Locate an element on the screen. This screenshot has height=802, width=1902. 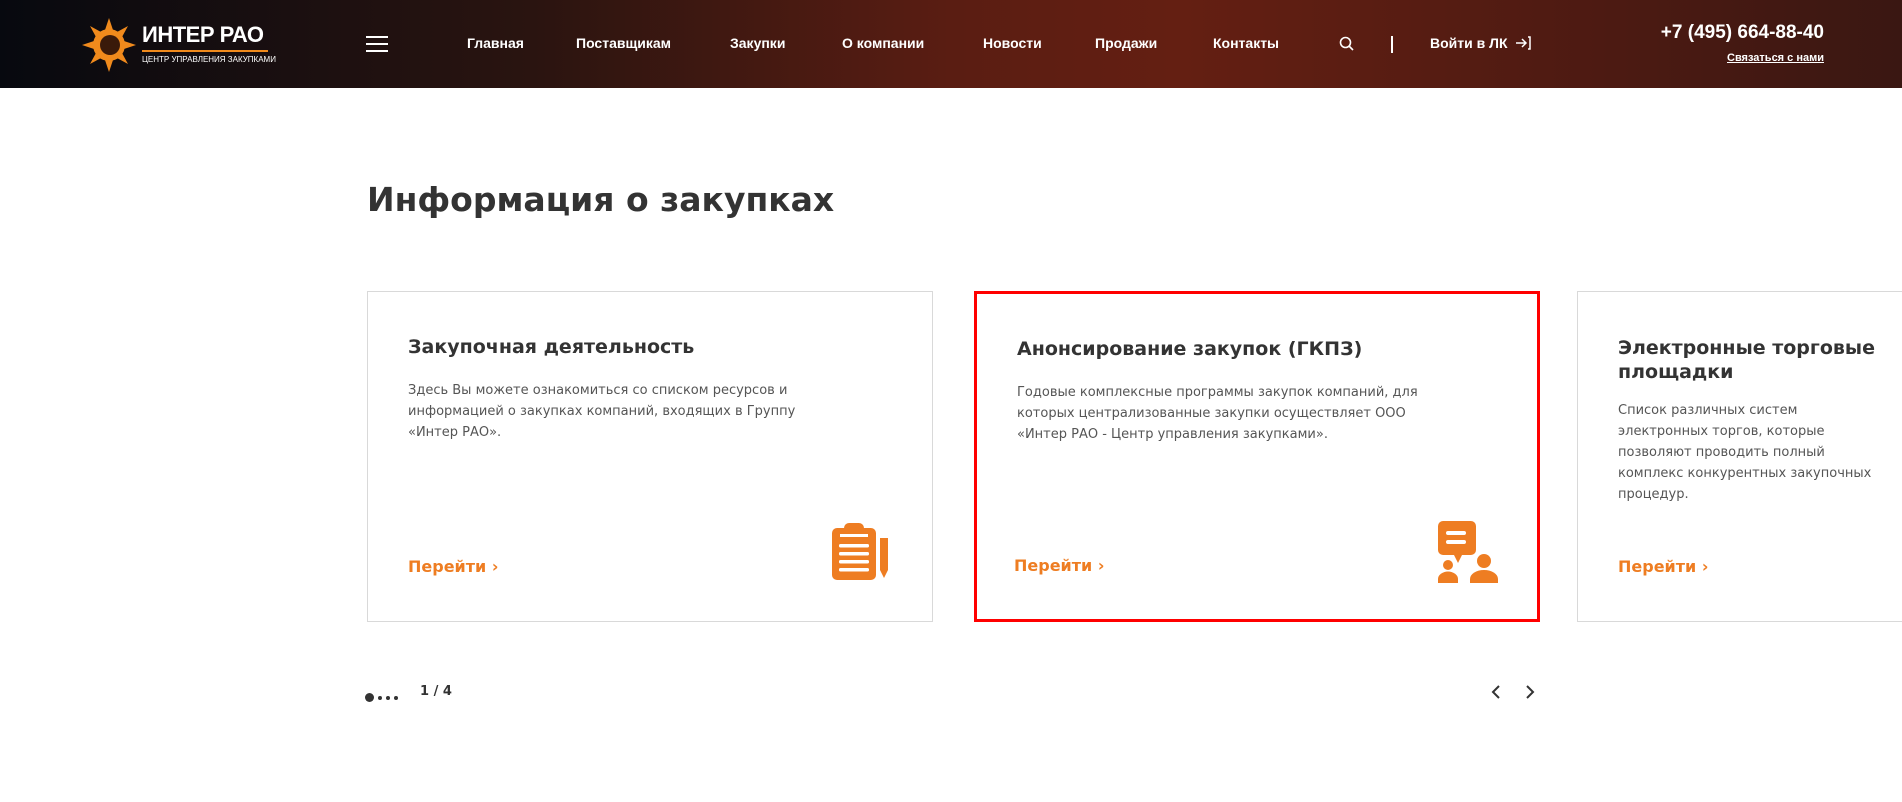
nav-purchases: Закупки is located at coordinates (757, 43).